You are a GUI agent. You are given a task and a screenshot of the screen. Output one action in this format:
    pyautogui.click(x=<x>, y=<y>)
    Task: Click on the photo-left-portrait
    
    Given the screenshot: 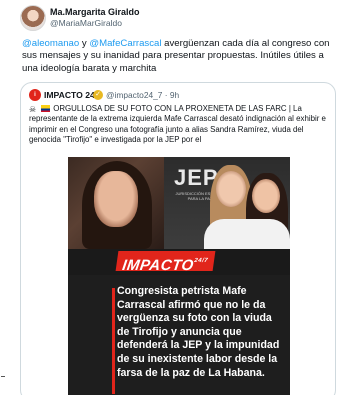 What is the action you would take?
    pyautogui.click(x=116, y=203)
    